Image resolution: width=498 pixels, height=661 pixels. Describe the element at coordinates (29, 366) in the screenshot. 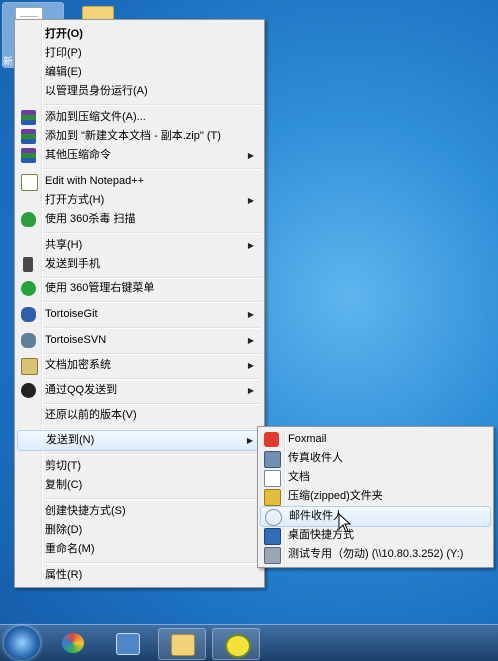

I see `encryption-icon` at that location.